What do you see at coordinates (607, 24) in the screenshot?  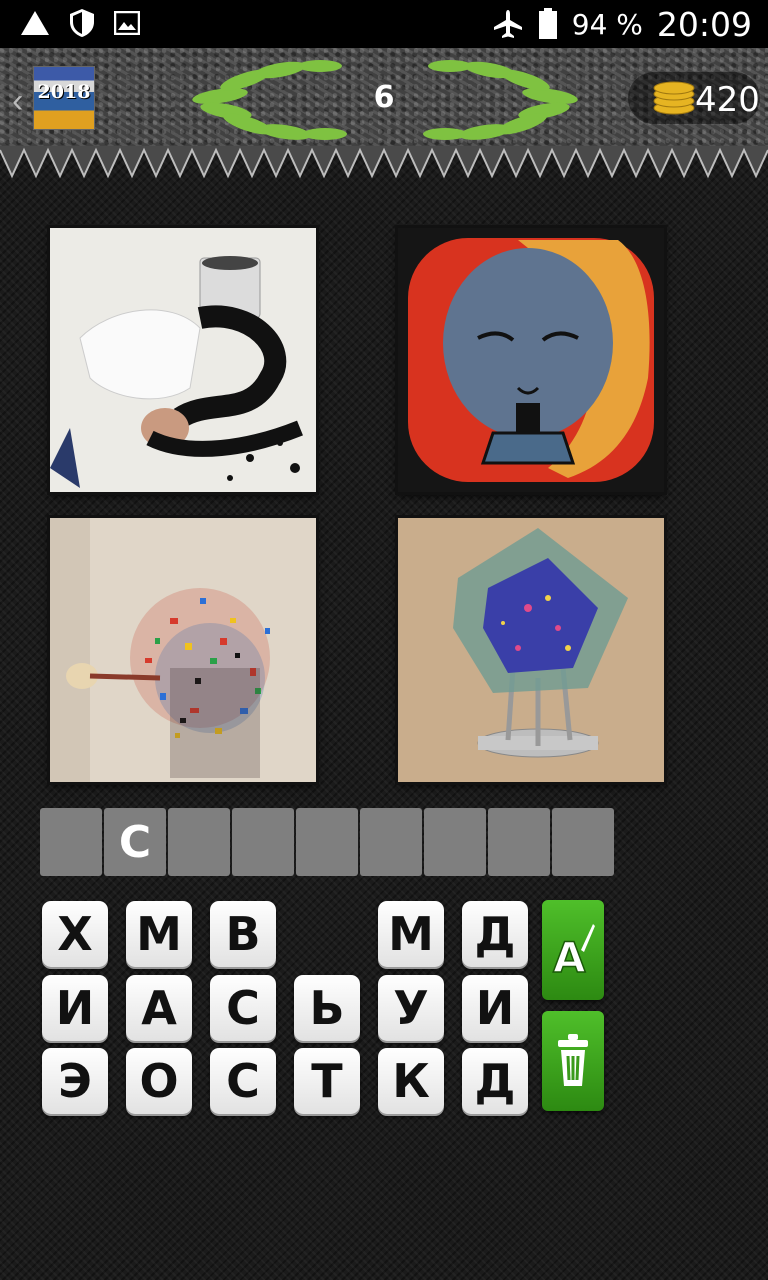 I see `battery-percent: 94 %` at bounding box center [607, 24].